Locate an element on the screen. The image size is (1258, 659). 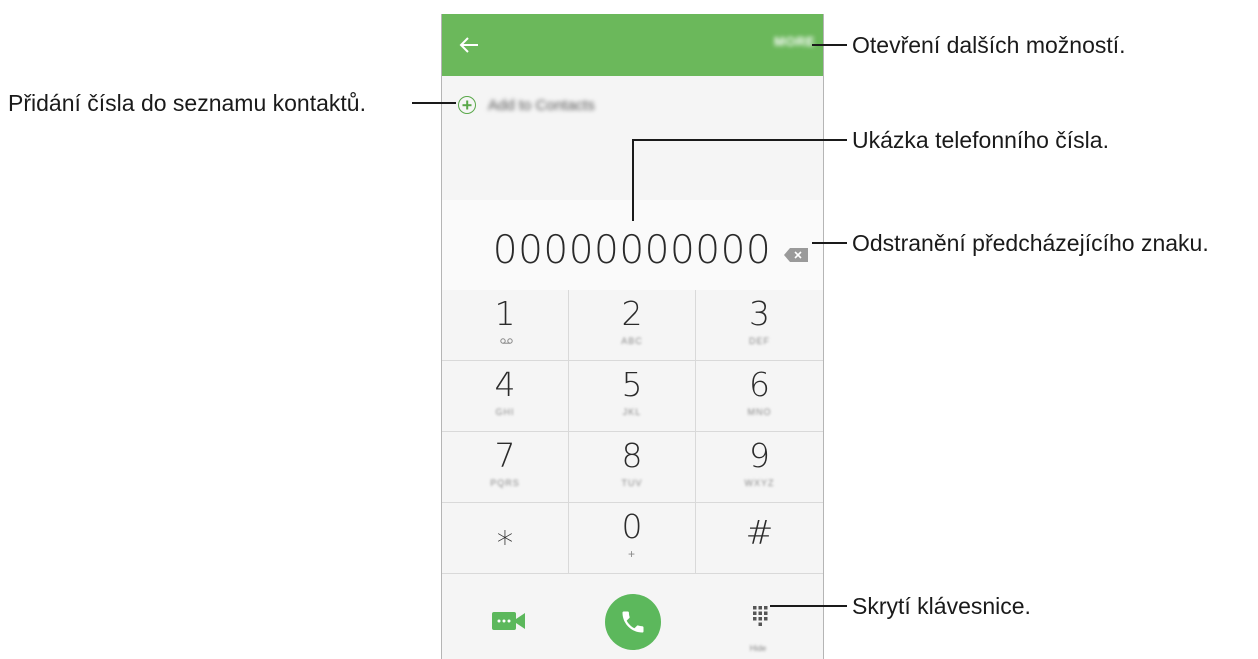
callout-number-preview: Ukázka telefonního čísla. is located at coordinates (980, 140).